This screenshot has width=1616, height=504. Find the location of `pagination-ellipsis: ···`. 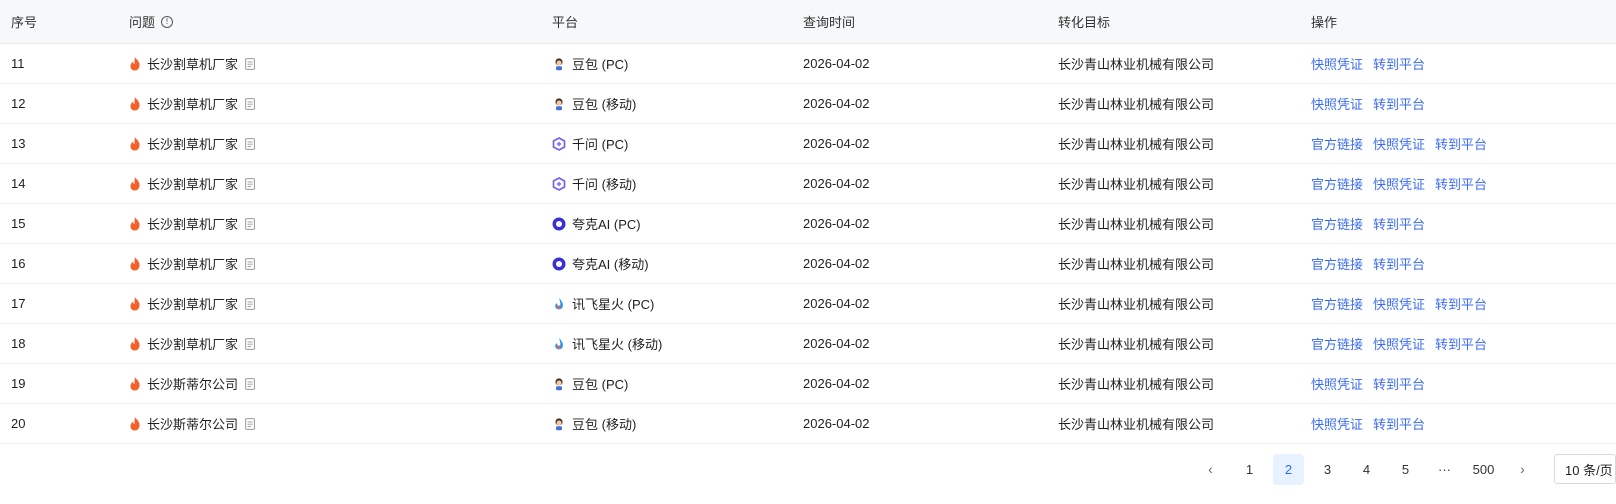

pagination-ellipsis: ··· is located at coordinates (1444, 469).